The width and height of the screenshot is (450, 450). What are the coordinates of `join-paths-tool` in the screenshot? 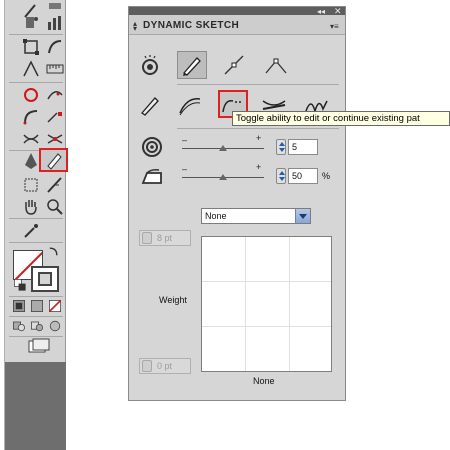 It's located at (55, 139).